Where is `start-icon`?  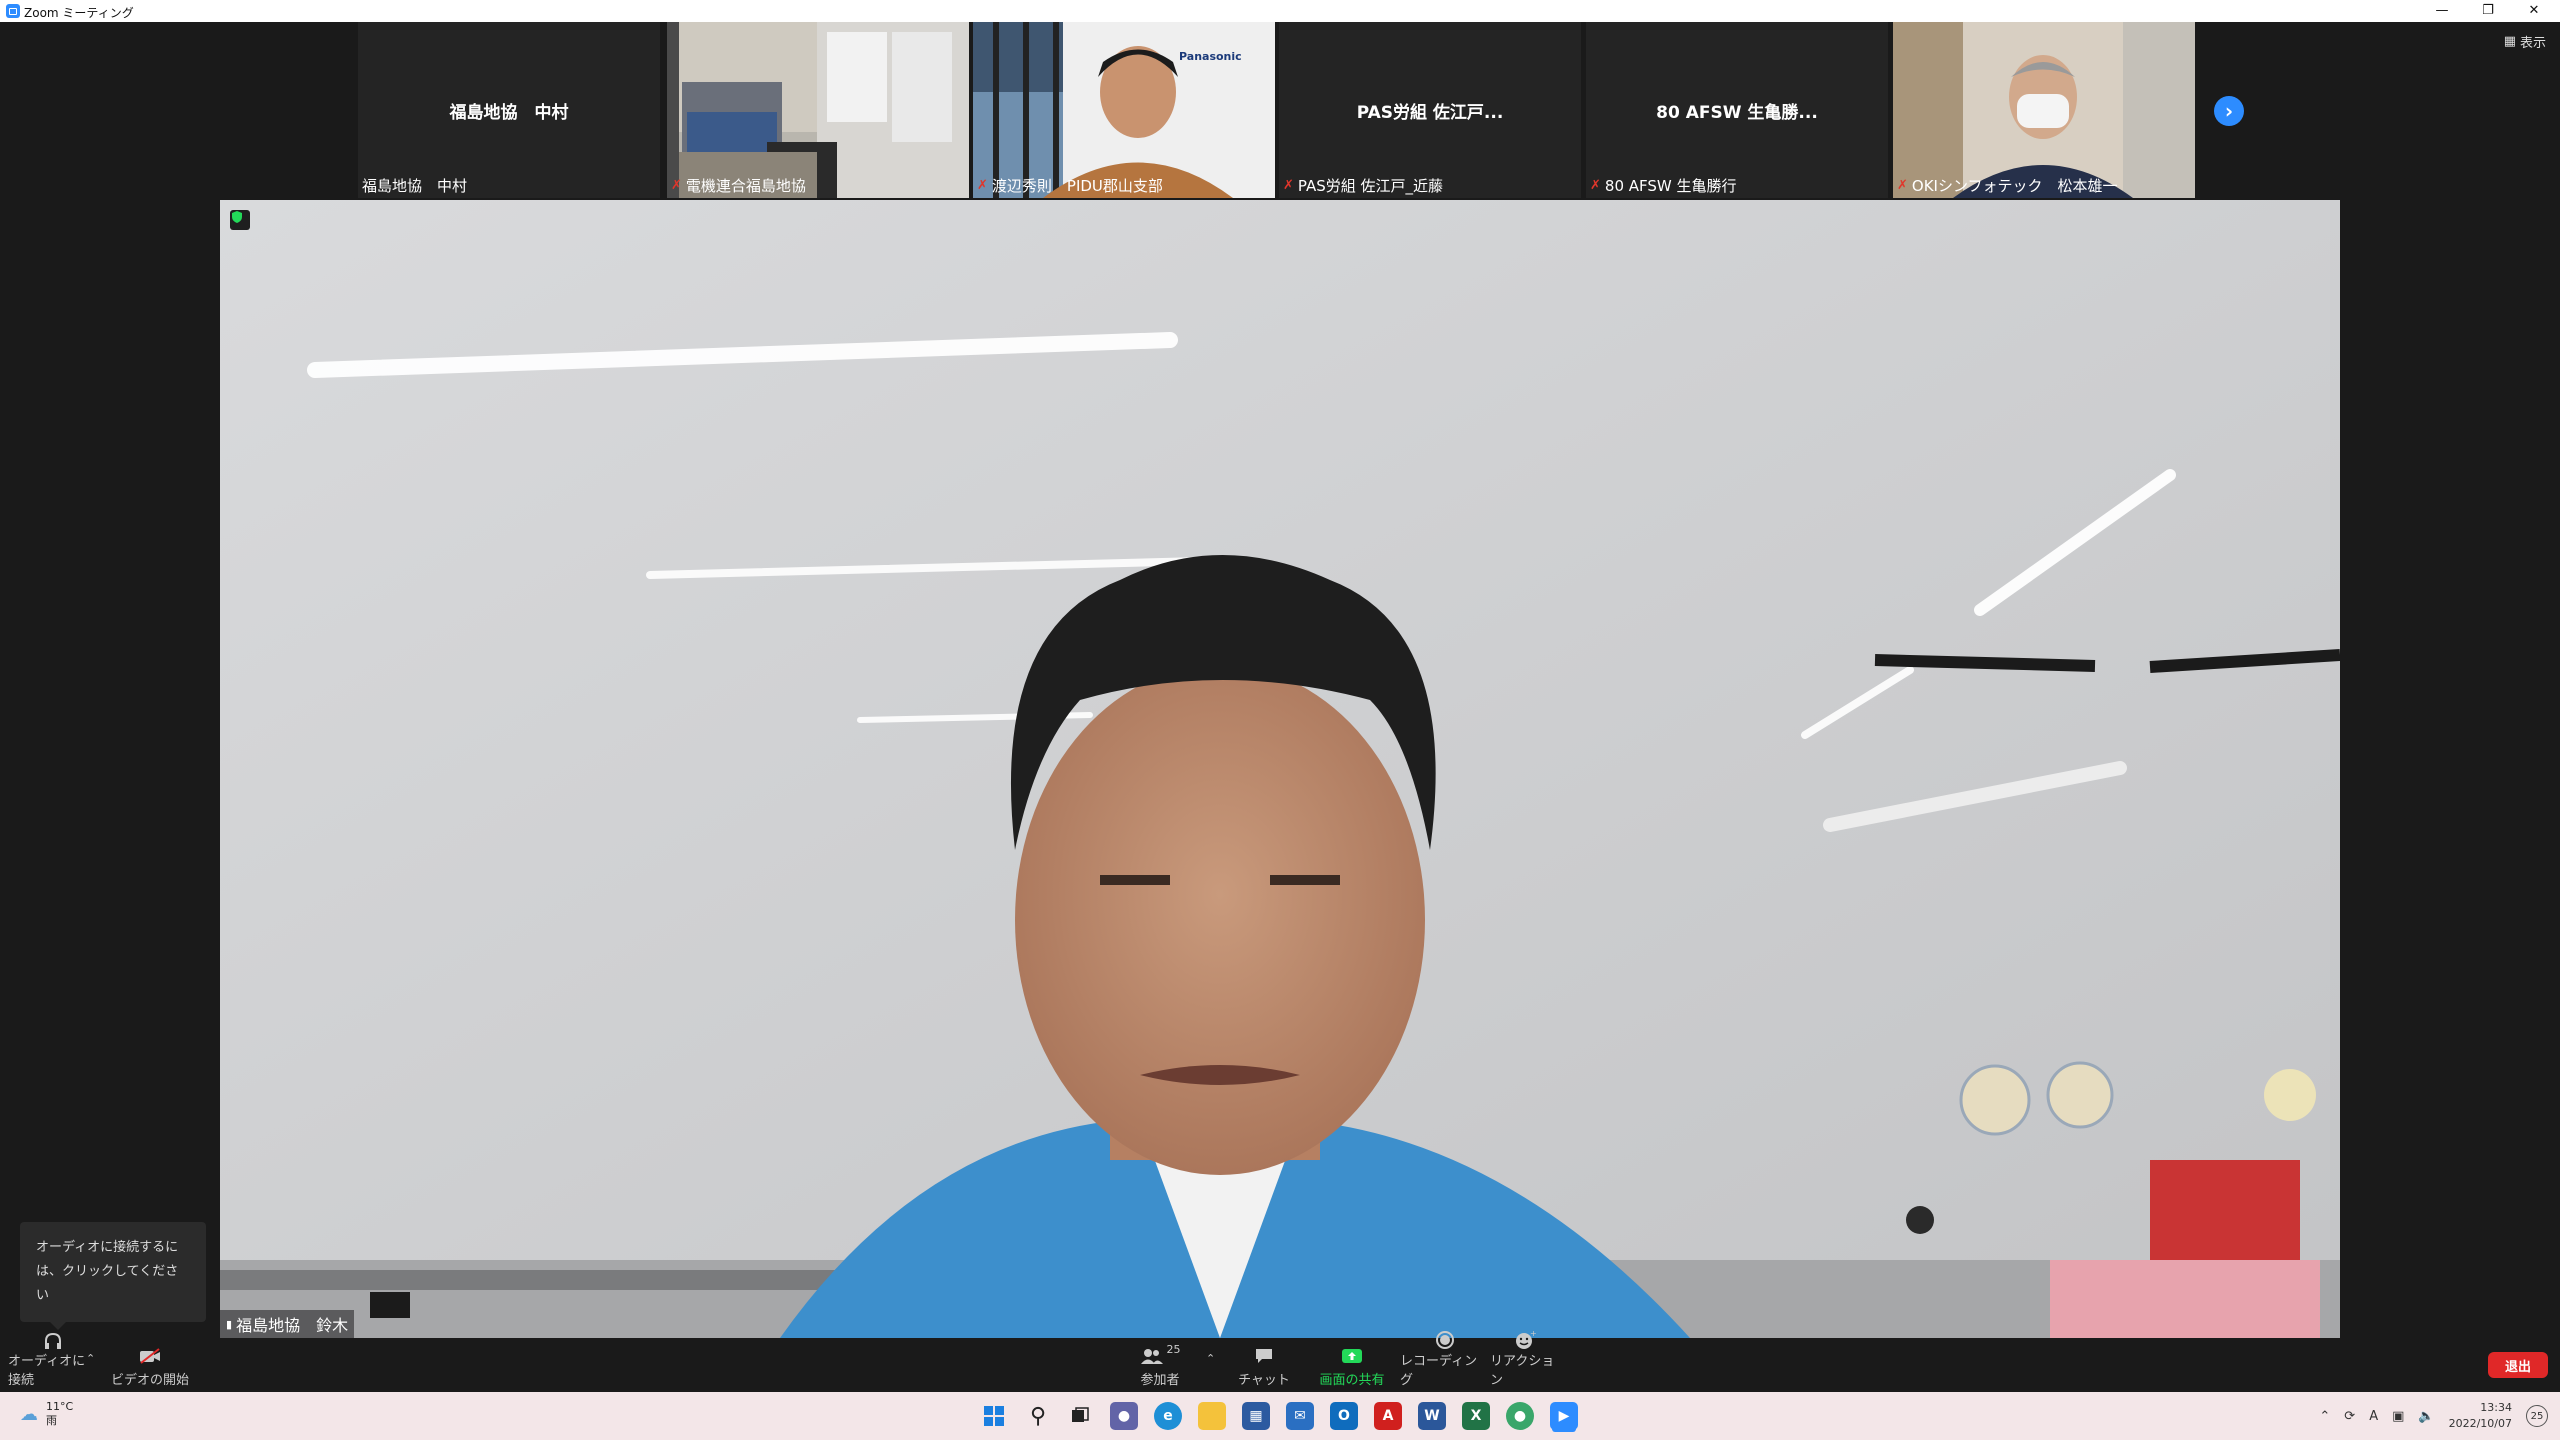 start-icon is located at coordinates (994, 1416).